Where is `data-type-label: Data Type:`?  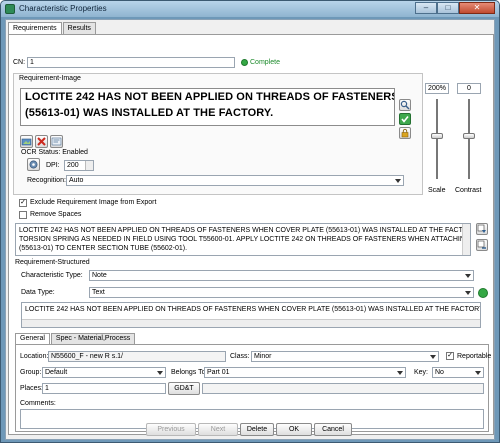
data-type-label: Data Type: is located at coordinates (38, 292).